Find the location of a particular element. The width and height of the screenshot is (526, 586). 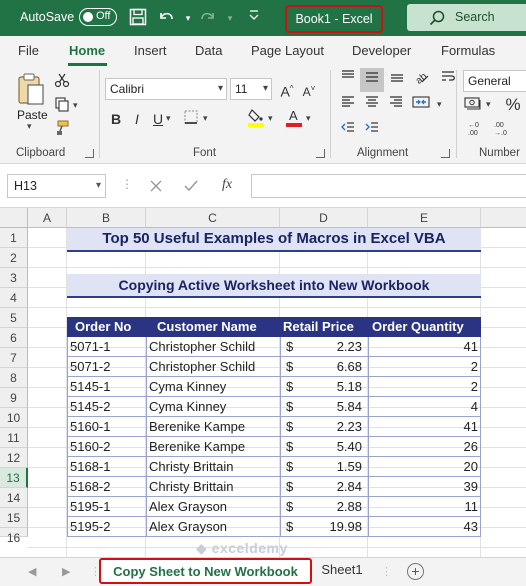

currency-format-icon is located at coordinates (473, 104).